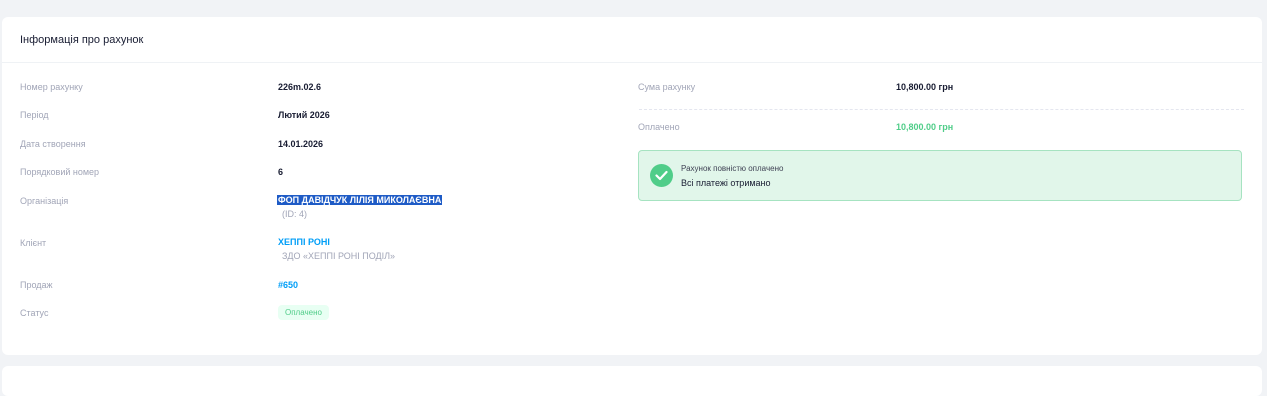 This screenshot has height=396, width=1267. I want to click on paid-label: Оплачено, so click(659, 127).